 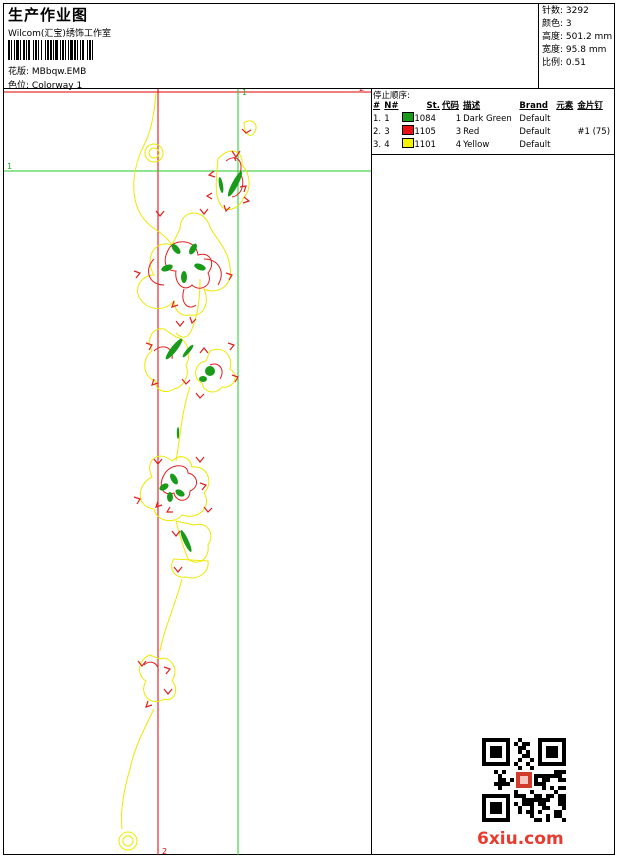 I want to click on panel-divider, so click(x=371, y=472).